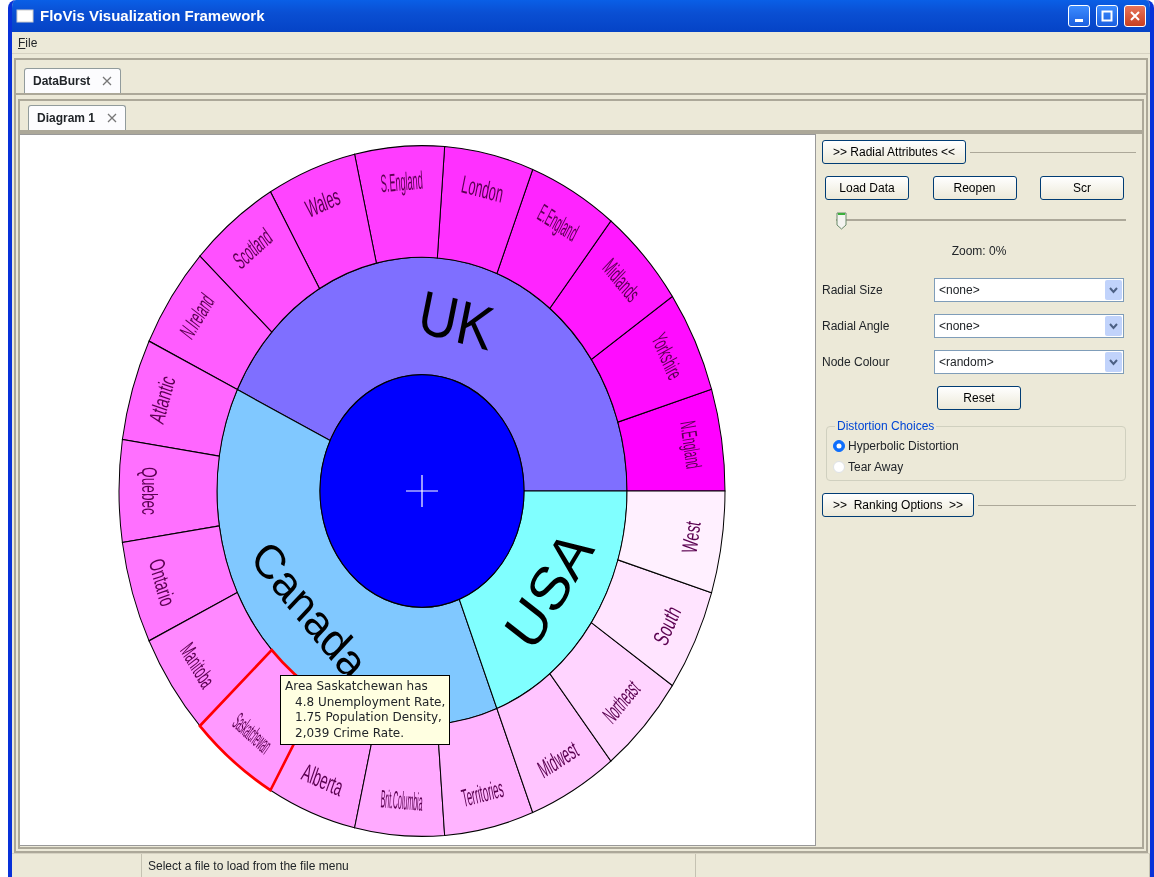 The image size is (1154, 877). What do you see at coordinates (370, 702) in the screenshot?
I see `tooltip-text: 4.8 Unemployment Rate,` at bounding box center [370, 702].